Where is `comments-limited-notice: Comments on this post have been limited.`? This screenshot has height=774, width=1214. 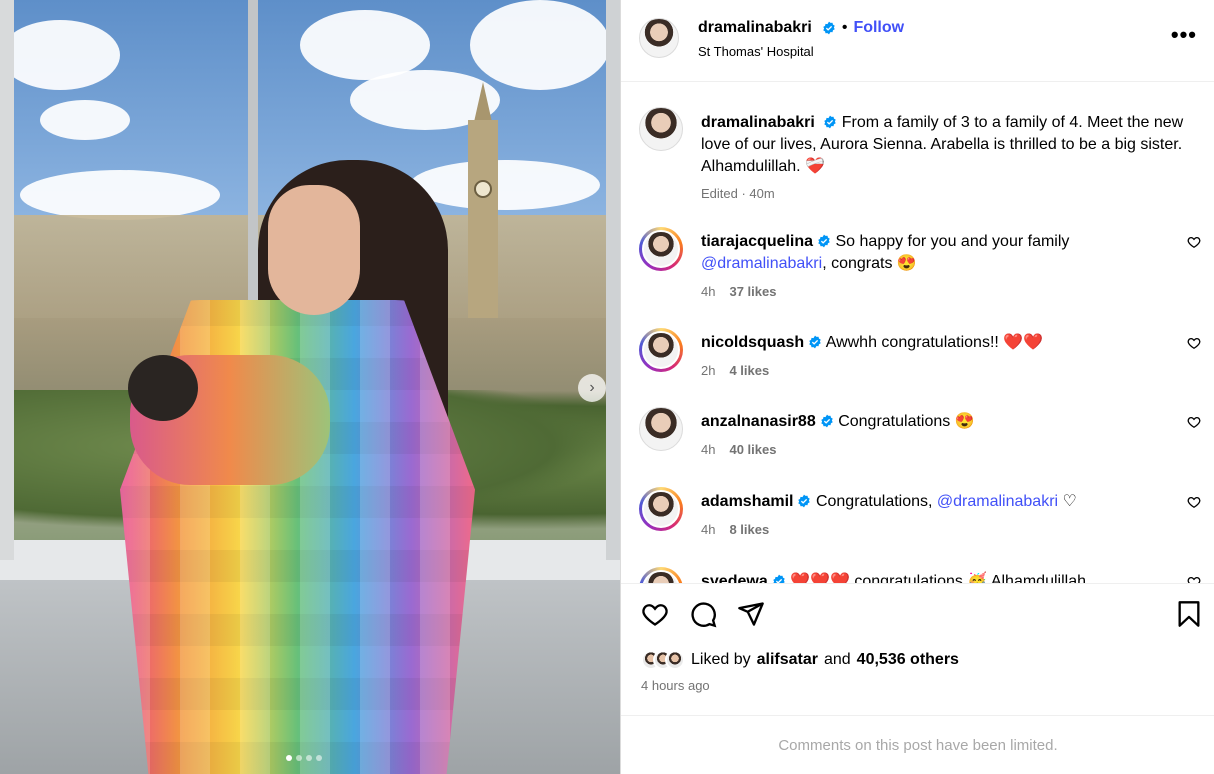 comments-limited-notice: Comments on this post have been limited. is located at coordinates (917, 744).